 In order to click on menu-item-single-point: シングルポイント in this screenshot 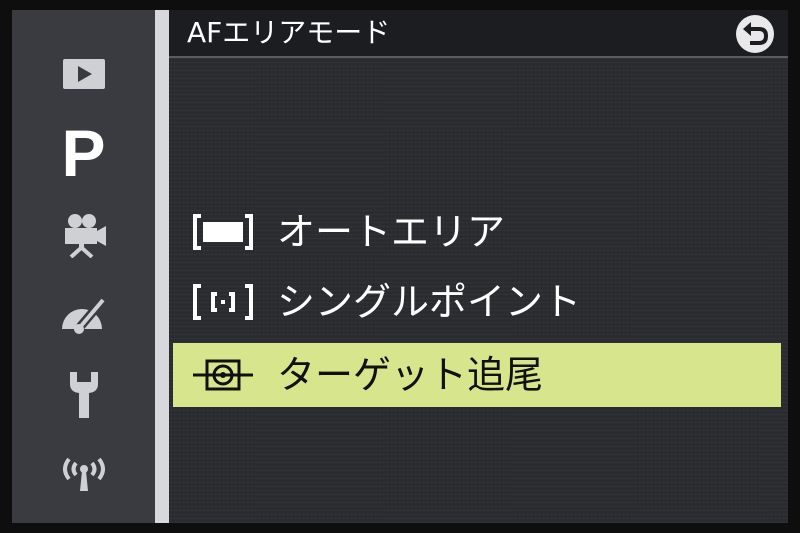, I will do `click(477, 302)`.